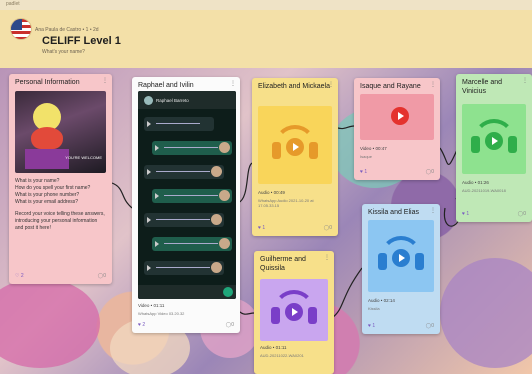  What do you see at coordinates (151, 305) in the screenshot?
I see `media-caption: Video • 01:11` at bounding box center [151, 305].